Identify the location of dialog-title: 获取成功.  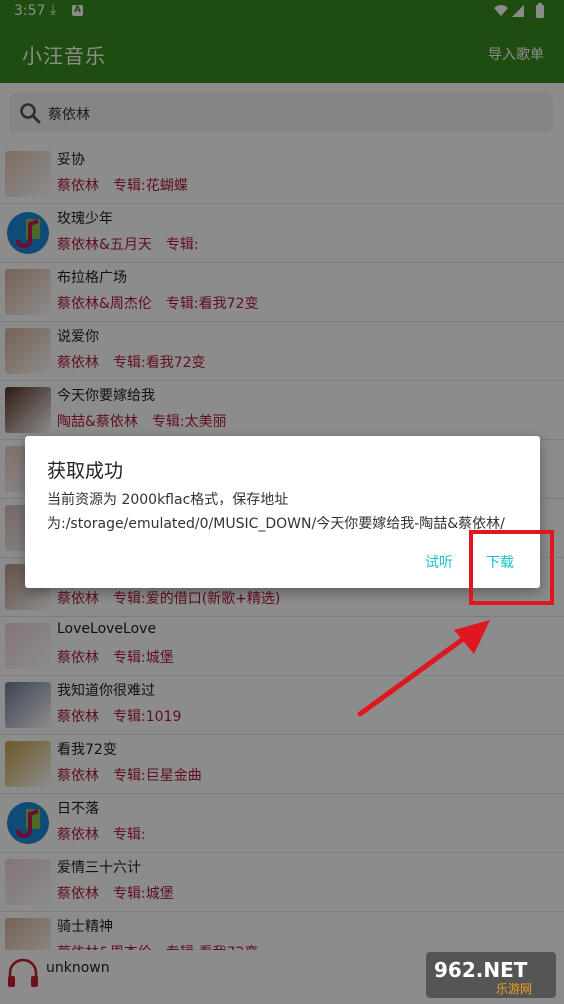
(85, 471).